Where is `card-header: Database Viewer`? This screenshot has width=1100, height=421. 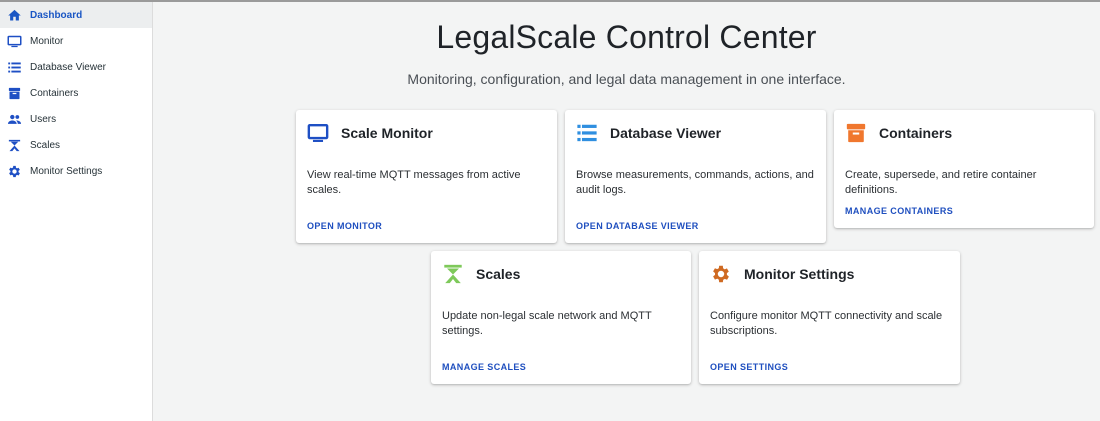 card-header: Database Viewer is located at coordinates (648, 133).